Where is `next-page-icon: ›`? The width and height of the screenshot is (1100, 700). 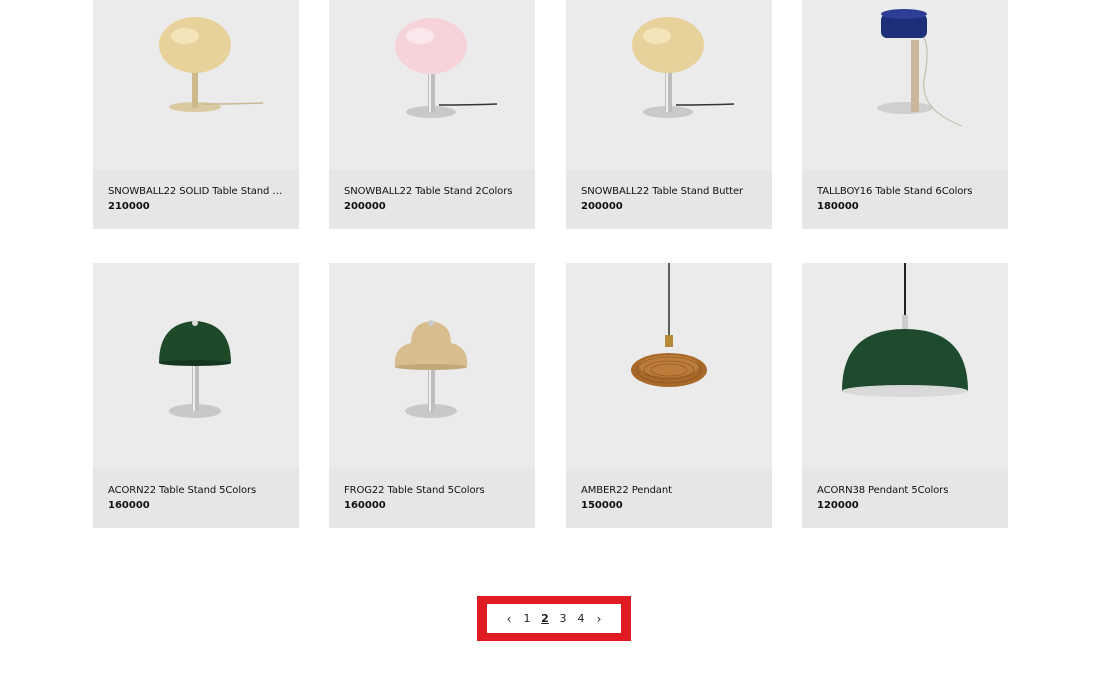 next-page-icon: › is located at coordinates (599, 619).